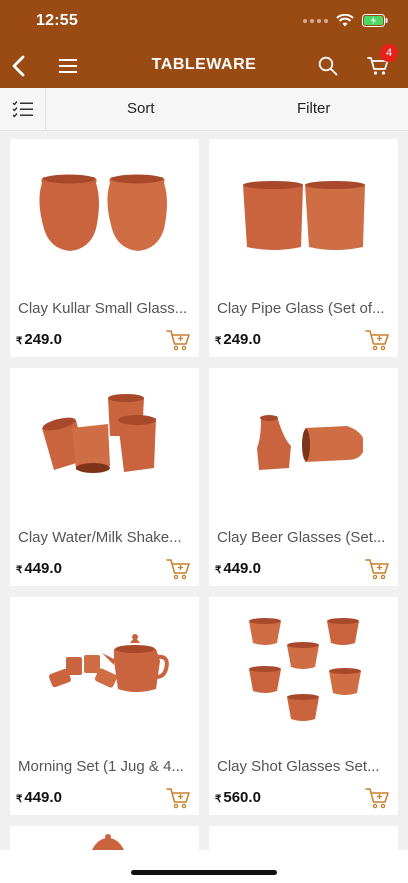  I want to click on search-icon, so click(328, 66).